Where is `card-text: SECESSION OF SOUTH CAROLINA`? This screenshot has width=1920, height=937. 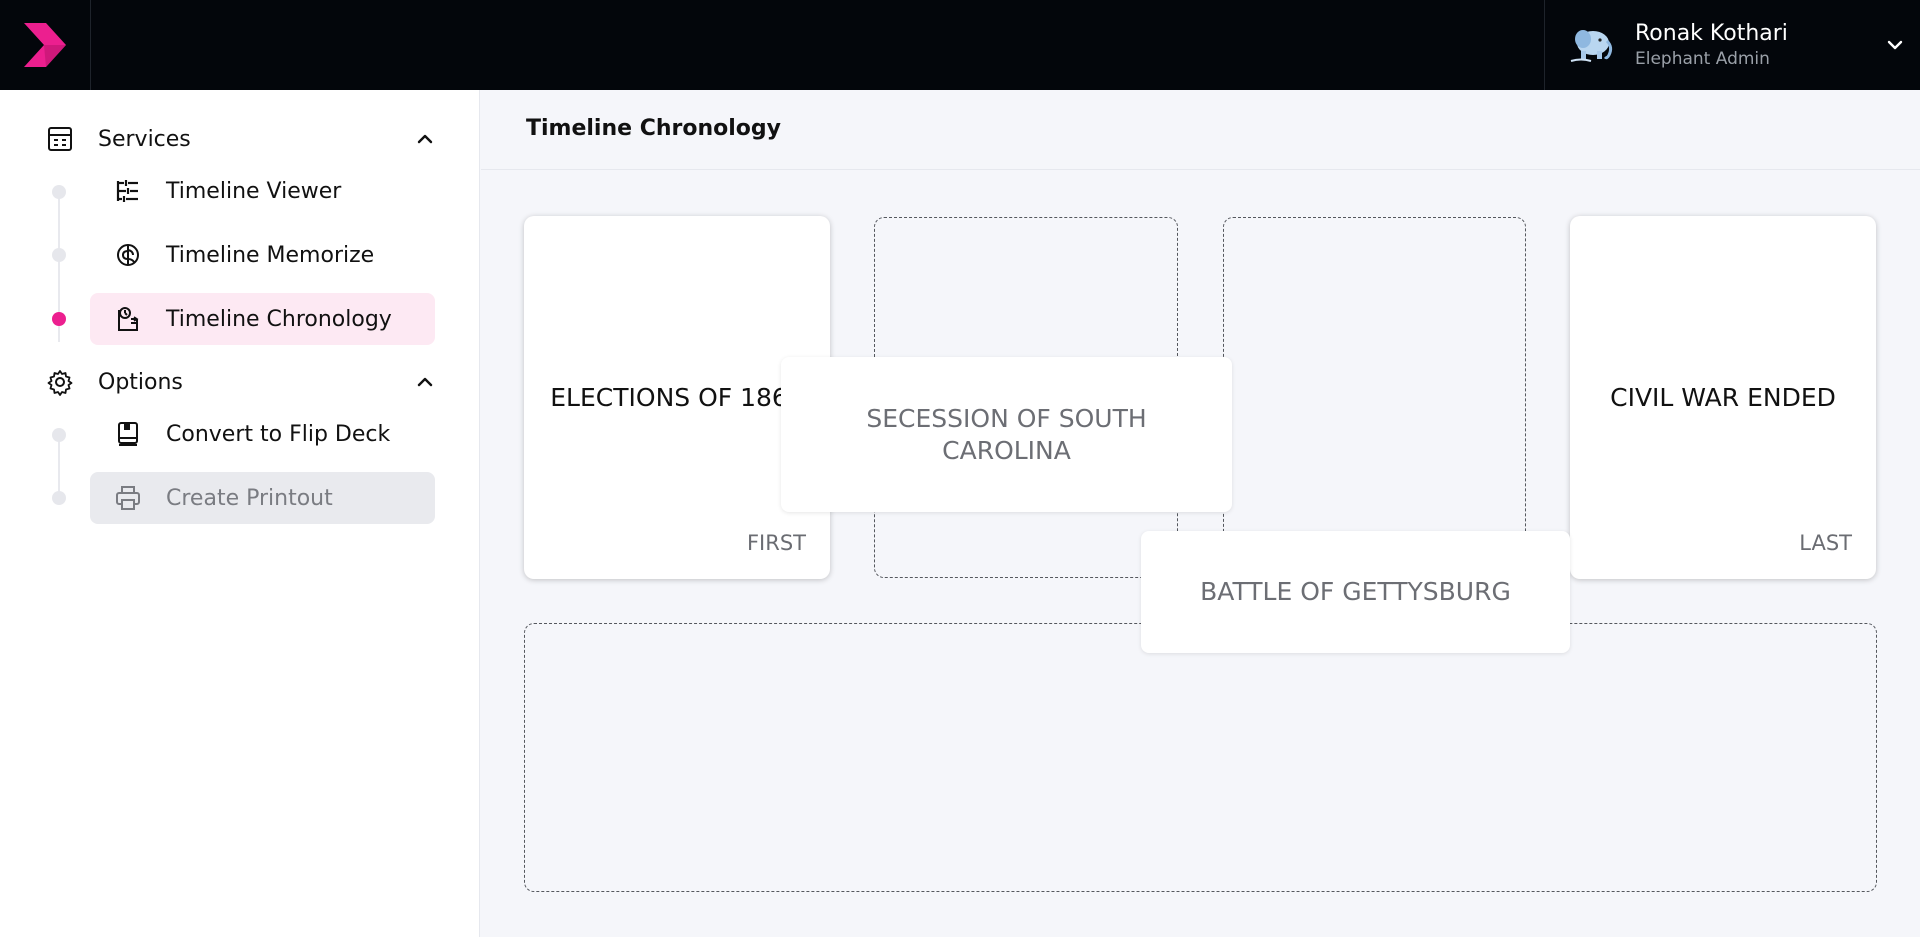
card-text: SECESSION OF SOUTH CAROLINA is located at coordinates (1006, 434).